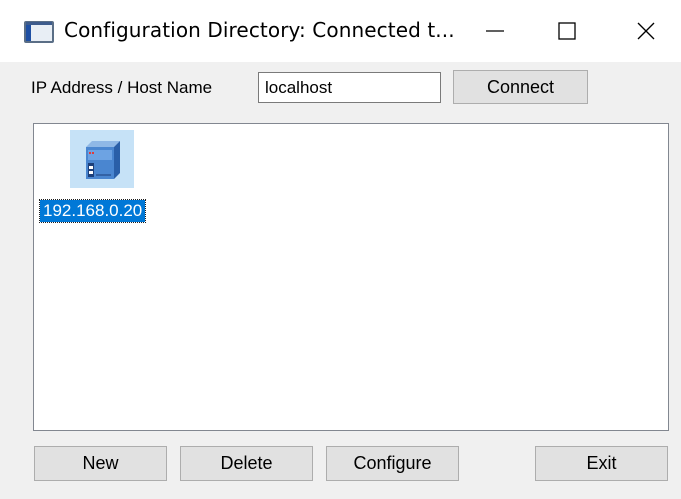 This screenshot has height=499, width=681. I want to click on configure-button: Configure, so click(392, 463).